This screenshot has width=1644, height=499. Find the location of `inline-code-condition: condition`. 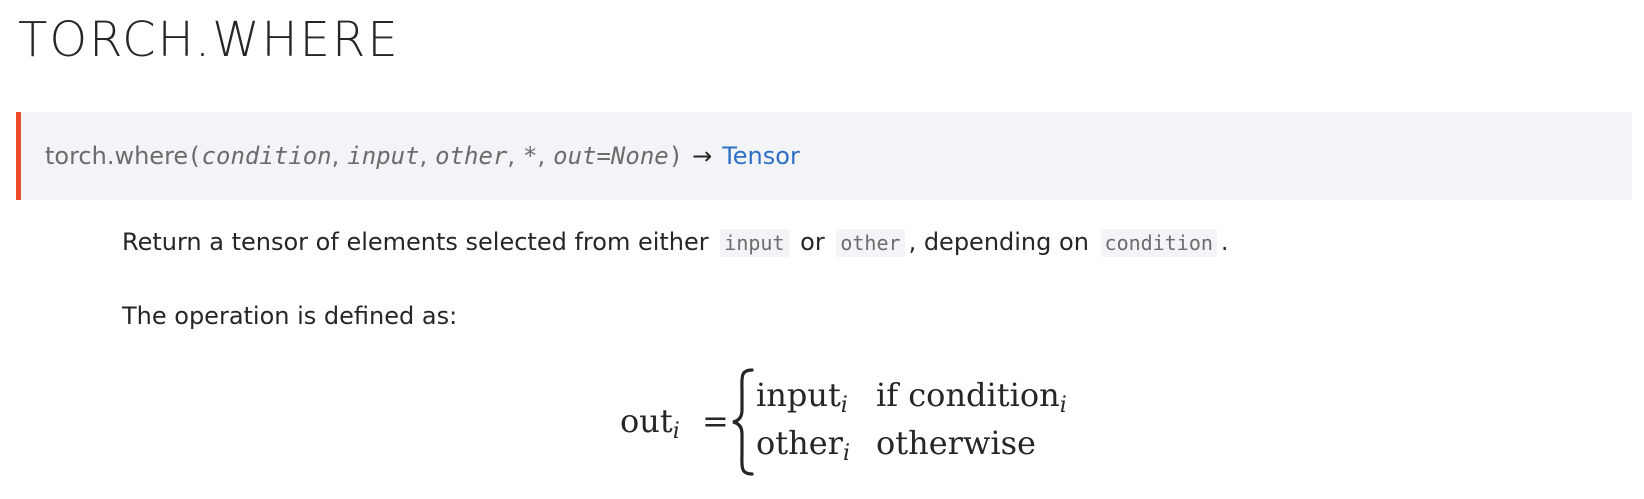

inline-code-condition: condition is located at coordinates (1158, 243).